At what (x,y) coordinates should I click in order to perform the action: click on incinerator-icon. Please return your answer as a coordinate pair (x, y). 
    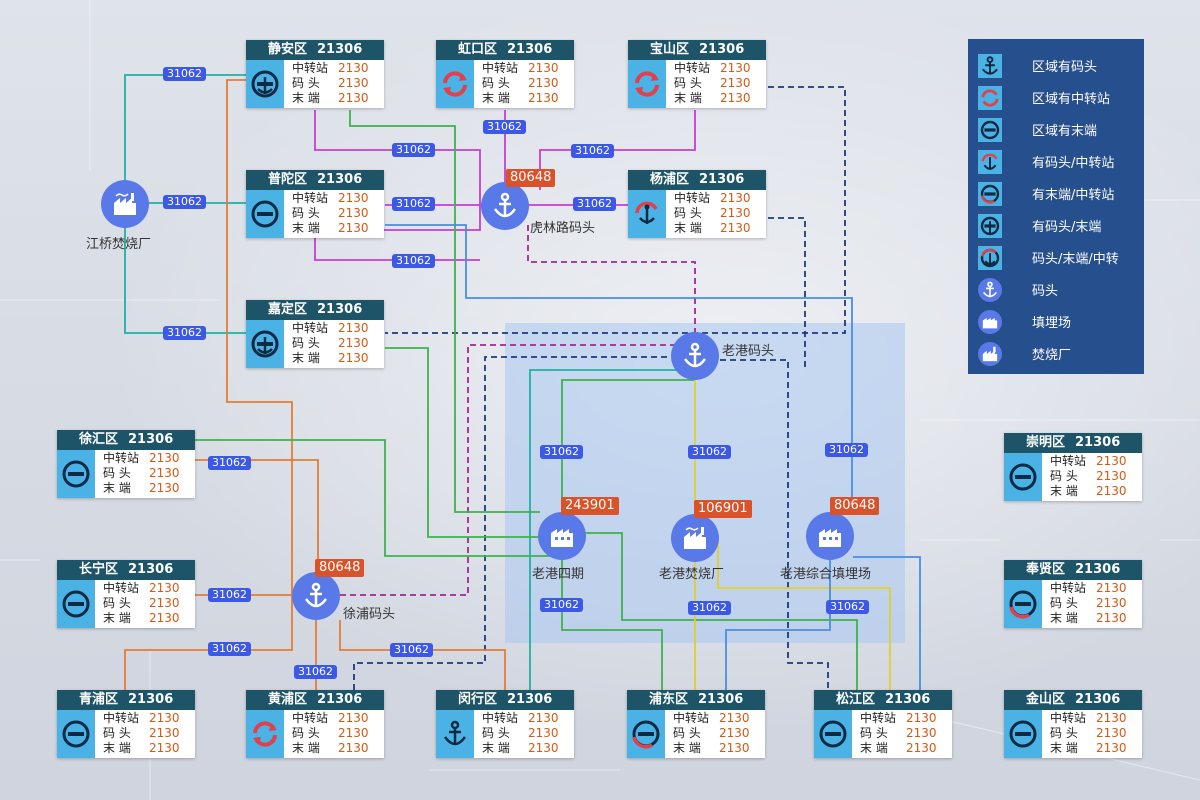
    Looking at the image, I should click on (125, 204).